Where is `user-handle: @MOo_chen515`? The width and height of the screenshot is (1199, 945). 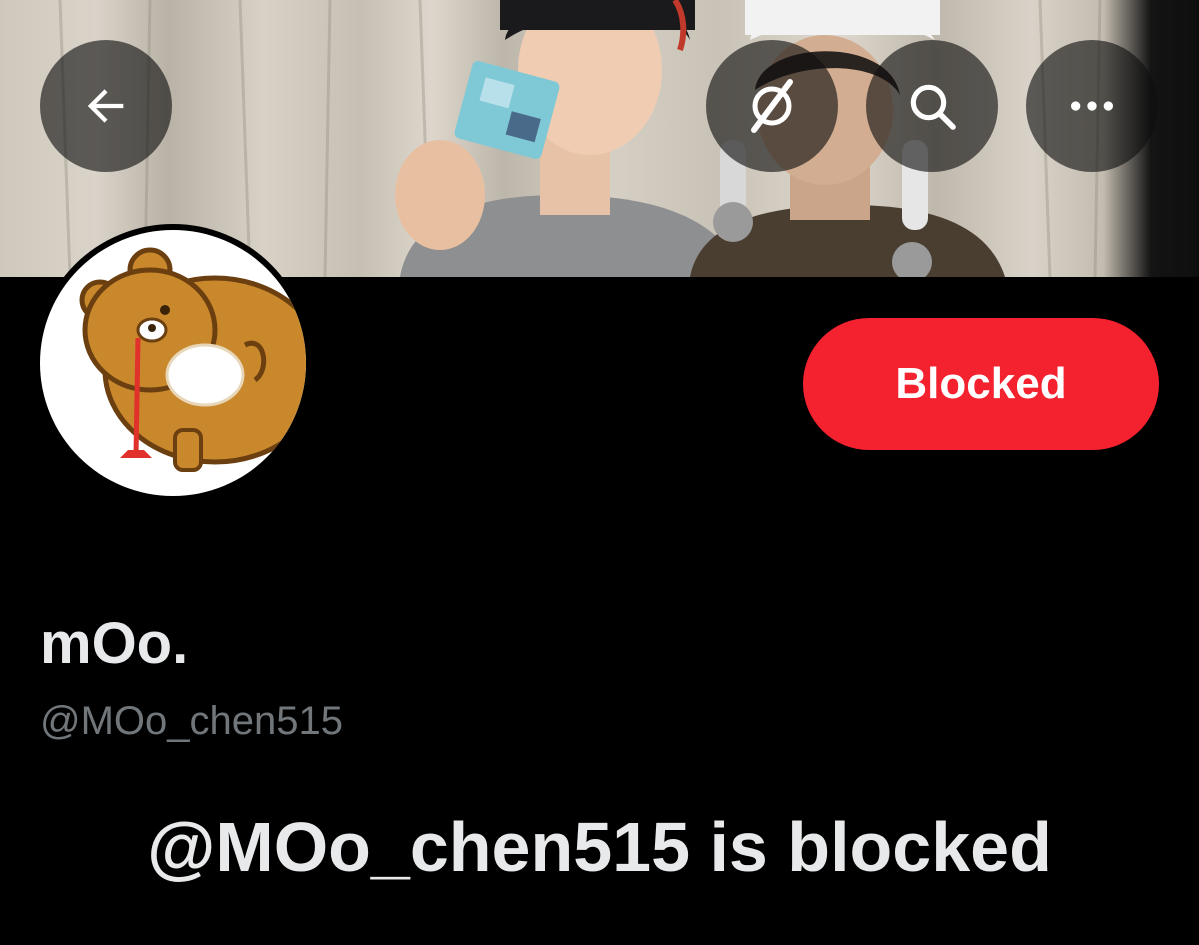
user-handle: @MOo_chen515 is located at coordinates (192, 721).